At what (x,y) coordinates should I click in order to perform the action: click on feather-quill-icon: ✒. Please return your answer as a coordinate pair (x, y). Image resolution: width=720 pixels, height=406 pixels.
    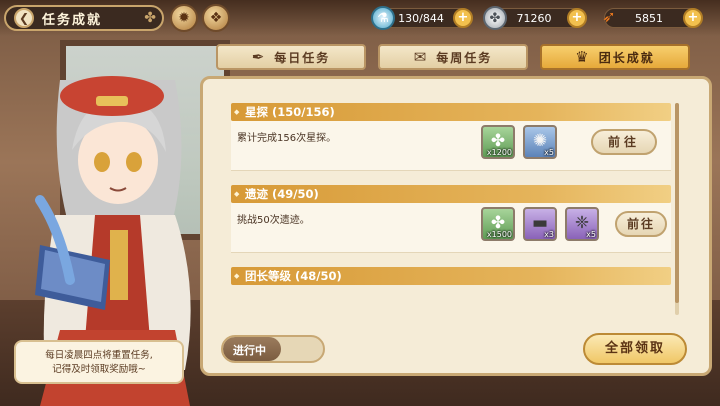
    Looking at the image, I should click on (259, 57).